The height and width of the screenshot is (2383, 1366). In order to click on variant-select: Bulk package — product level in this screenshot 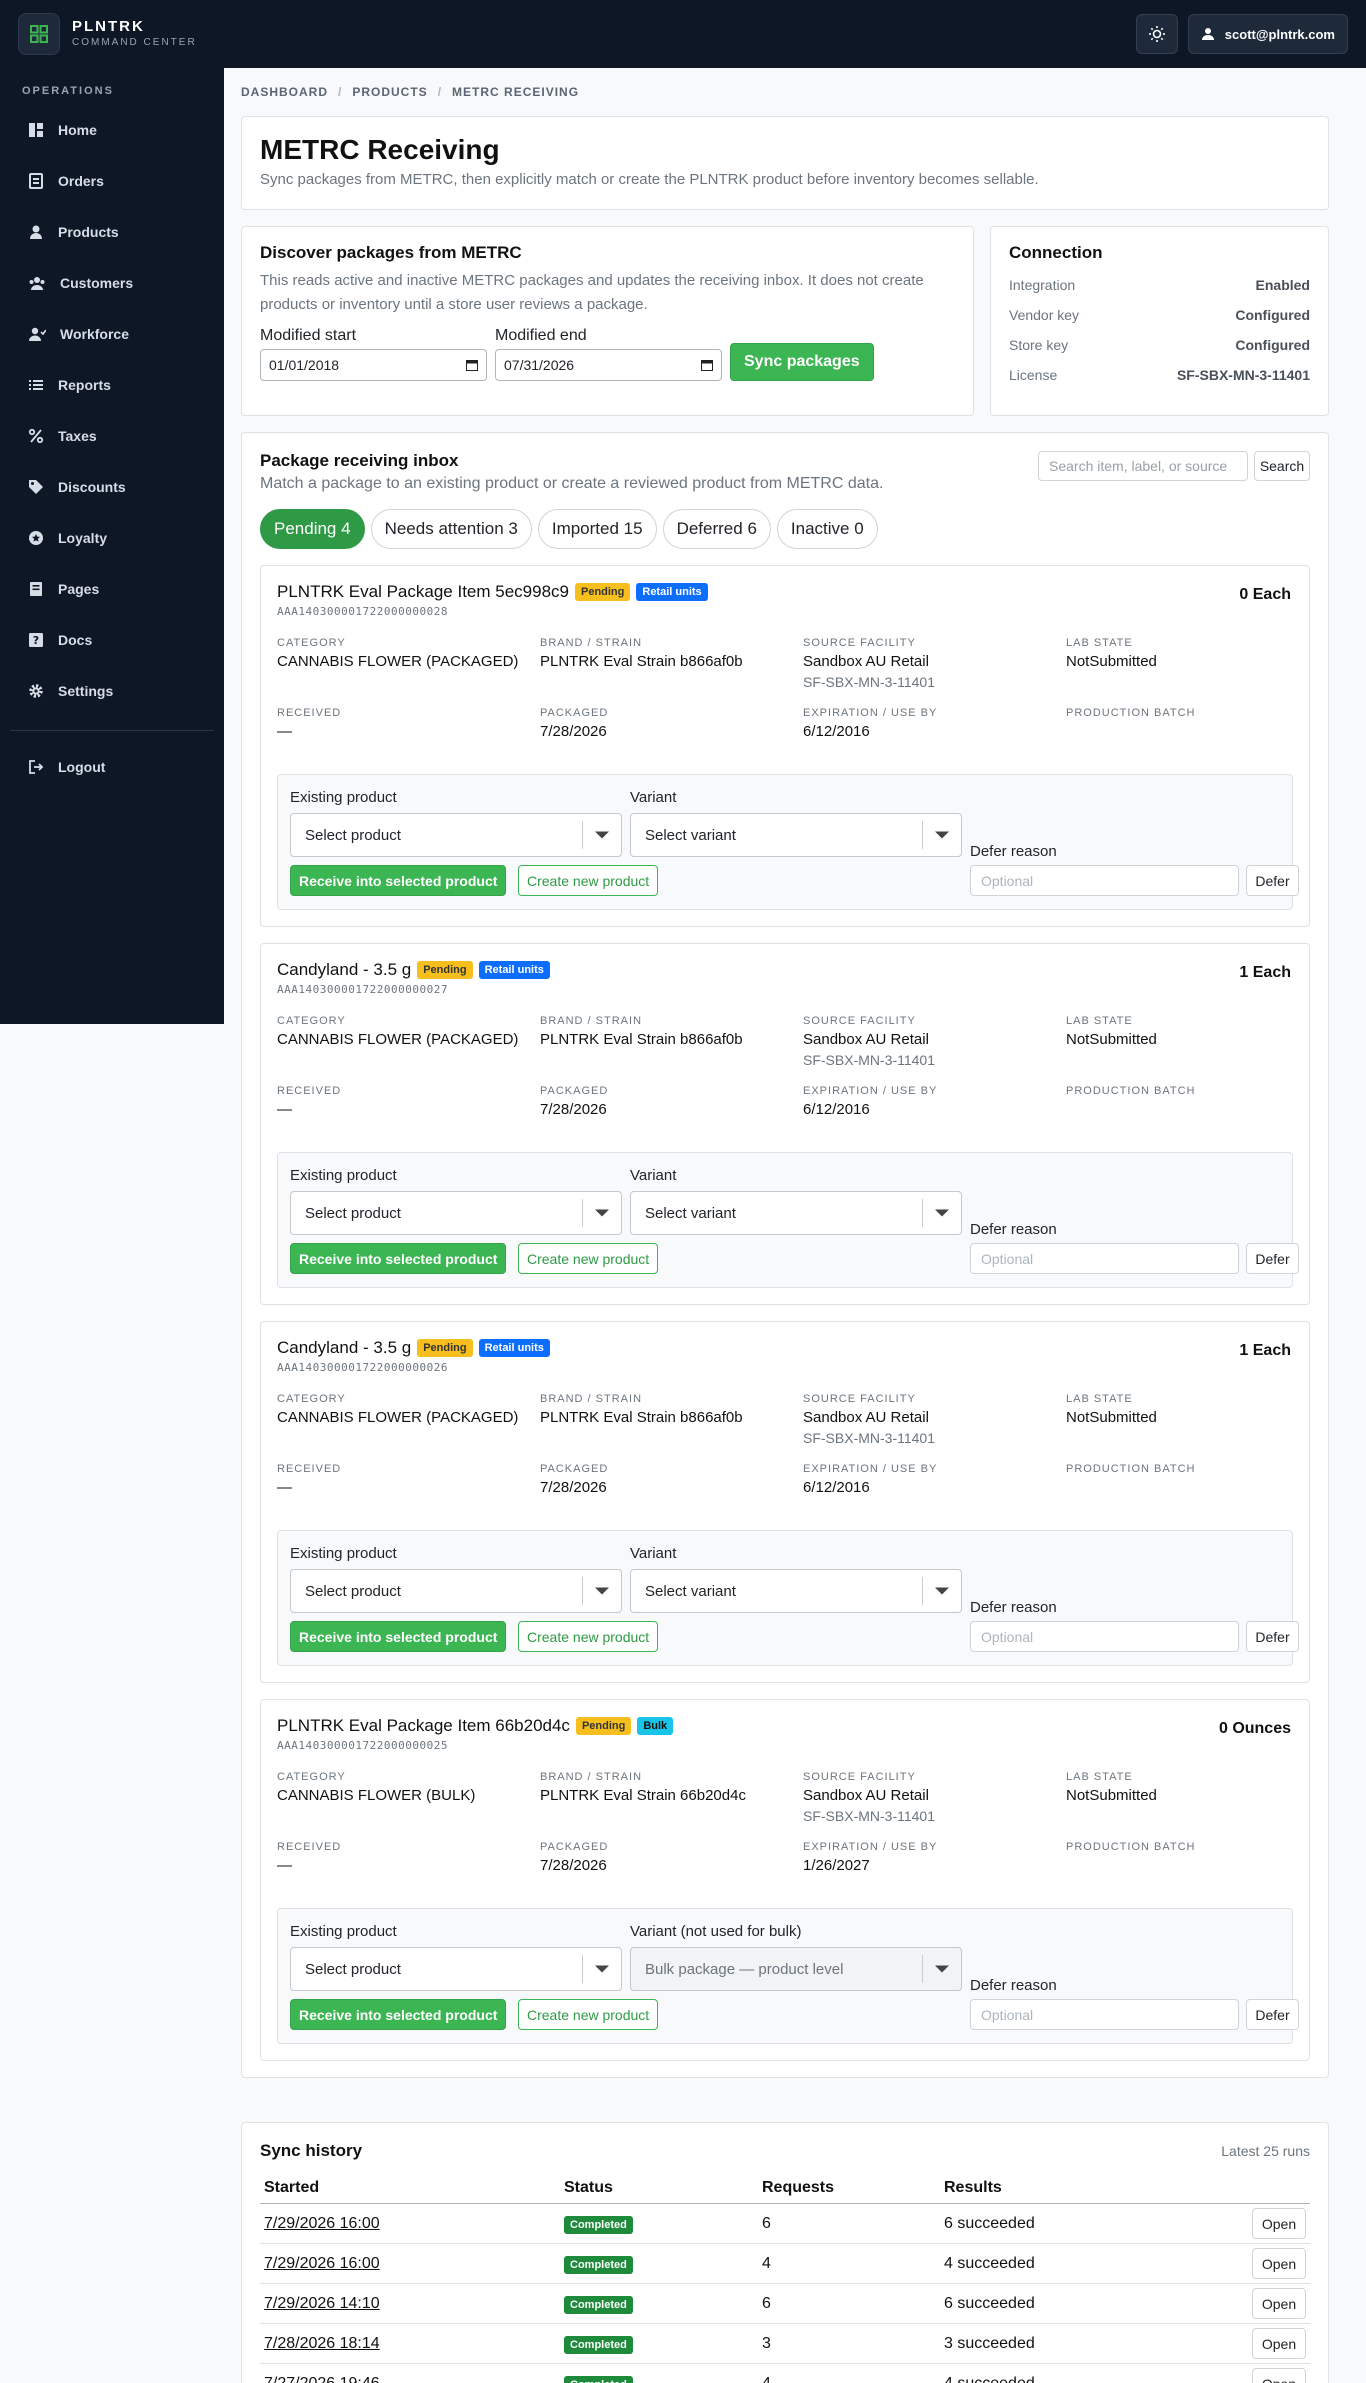, I will do `click(796, 1969)`.